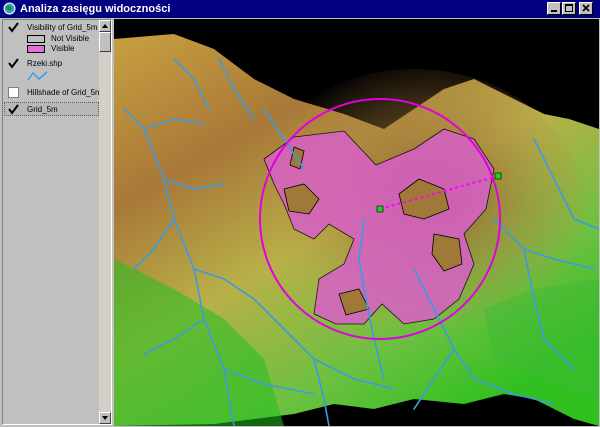  I want to click on maximize-icon, so click(569, 8).